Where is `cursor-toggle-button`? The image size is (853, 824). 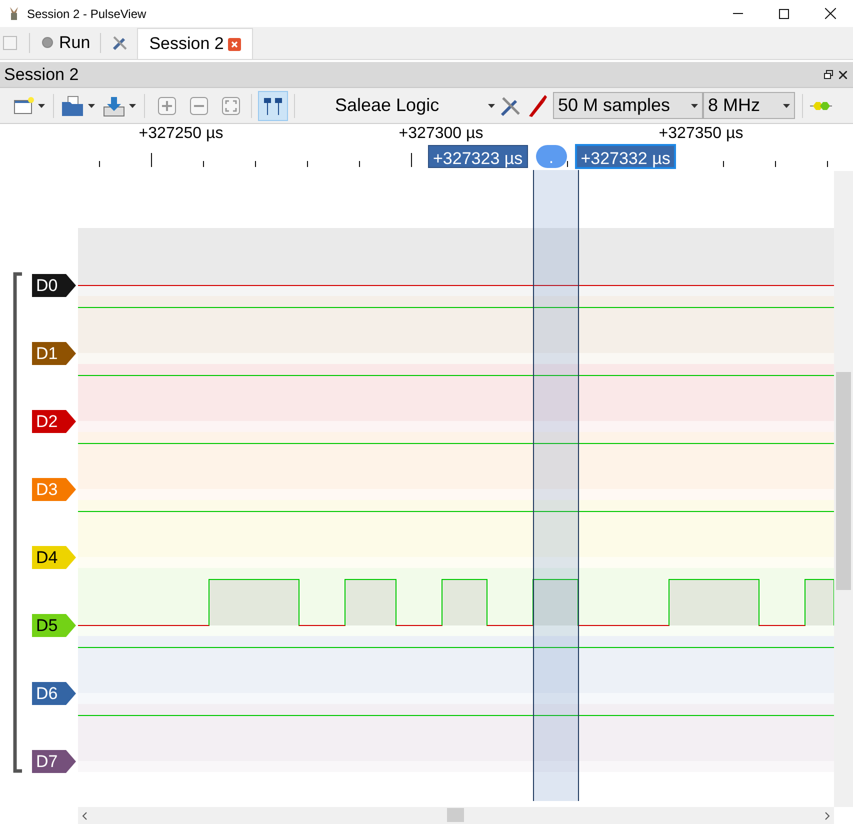
cursor-toggle-button is located at coordinates (273, 105).